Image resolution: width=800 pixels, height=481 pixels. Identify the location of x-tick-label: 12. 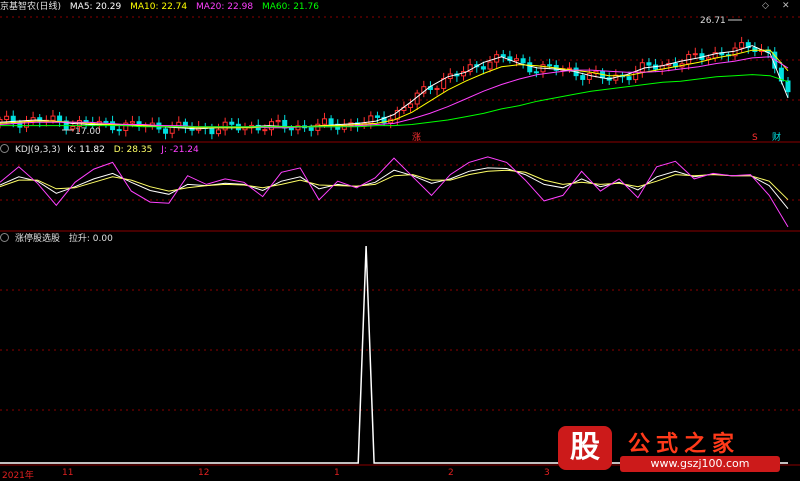
(204, 473).